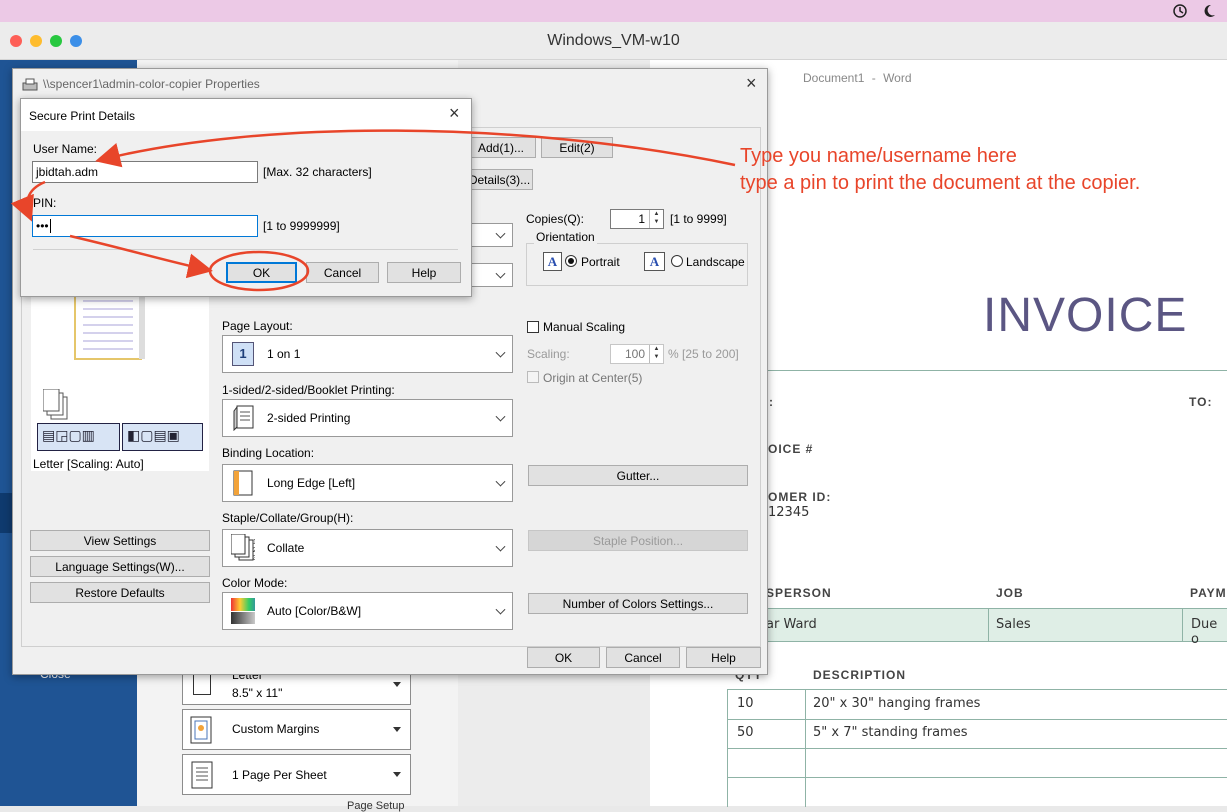 The image size is (1227, 812). What do you see at coordinates (878, 156) in the screenshot?
I see `annotation-line-1: Type you name/username here` at bounding box center [878, 156].